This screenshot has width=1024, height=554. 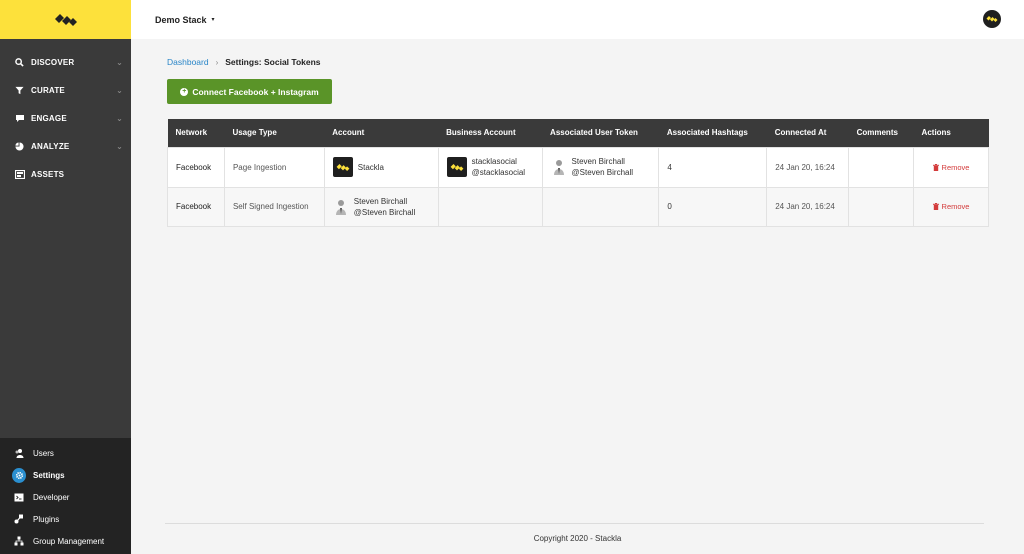 I want to click on column-header-business-account: Business Account, so click(x=490, y=133).